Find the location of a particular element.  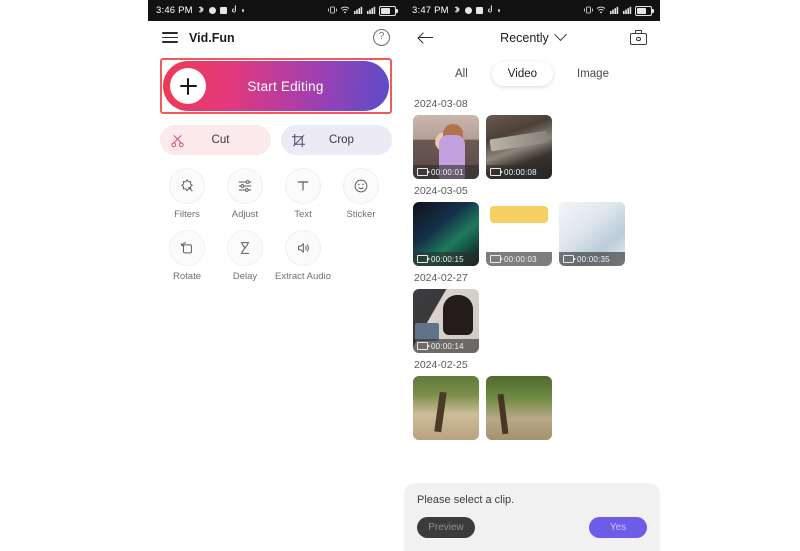

tool-extract-audio: Extract Audio is located at coordinates (303, 256).